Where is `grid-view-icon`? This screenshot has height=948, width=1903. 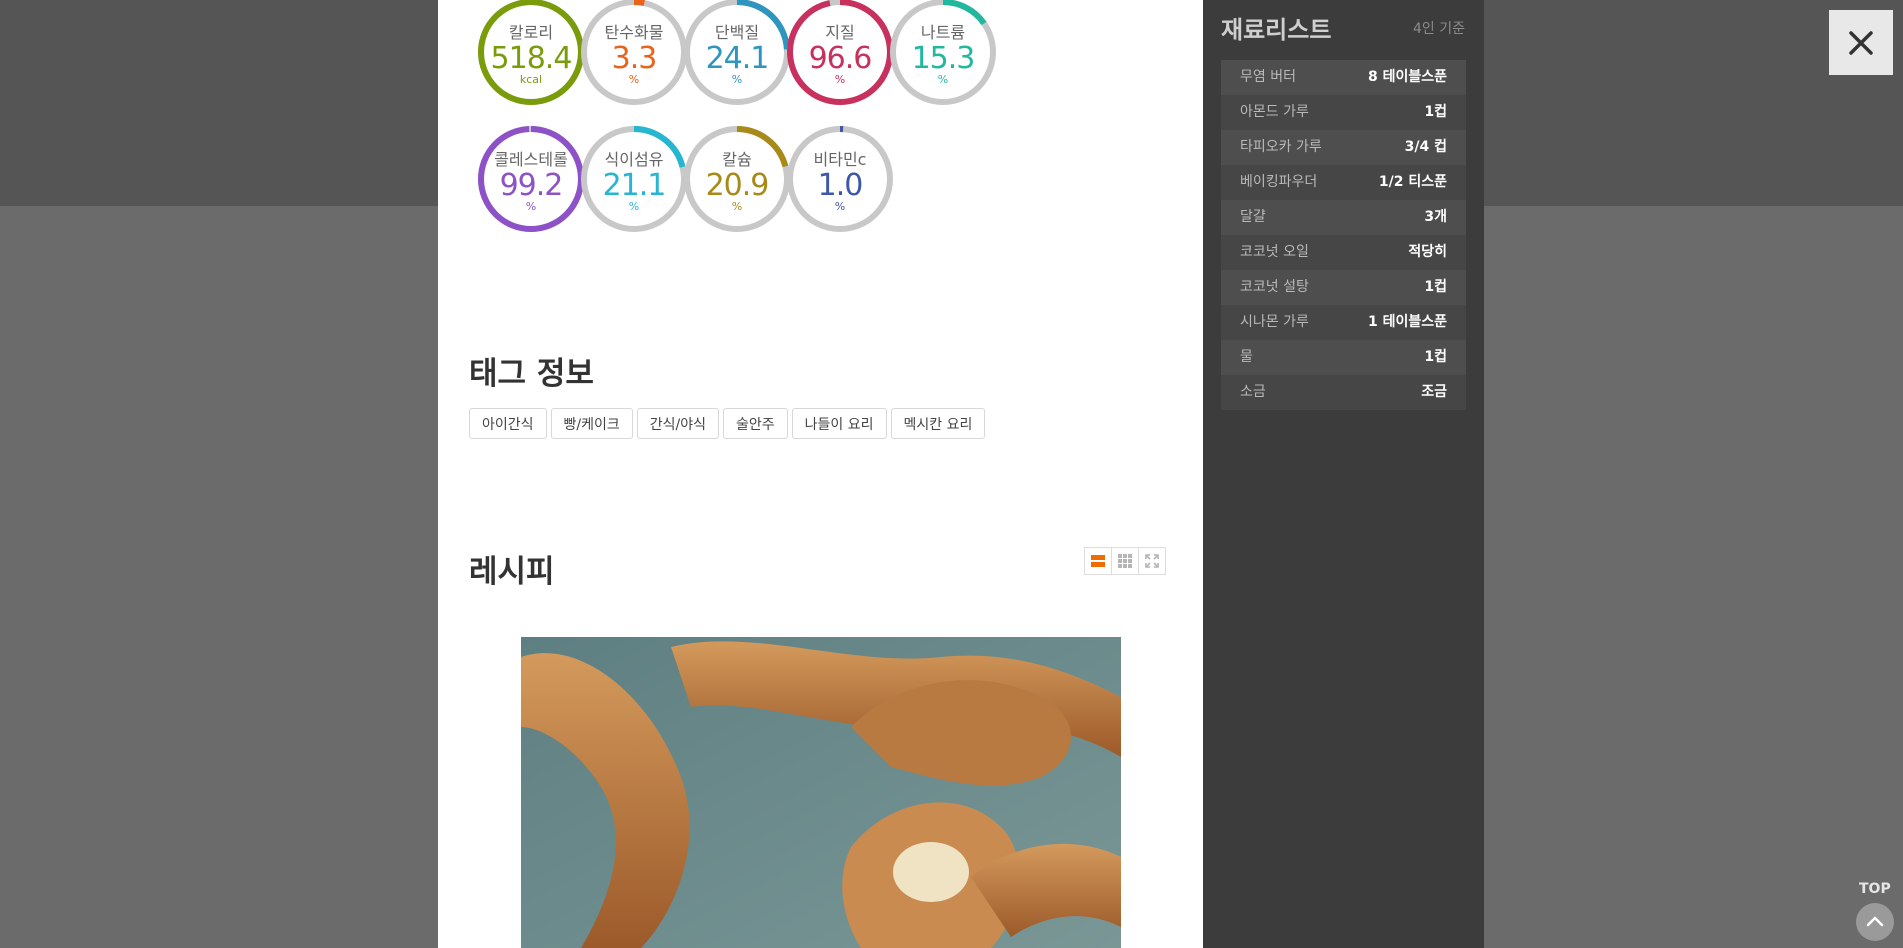 grid-view-icon is located at coordinates (1125, 561).